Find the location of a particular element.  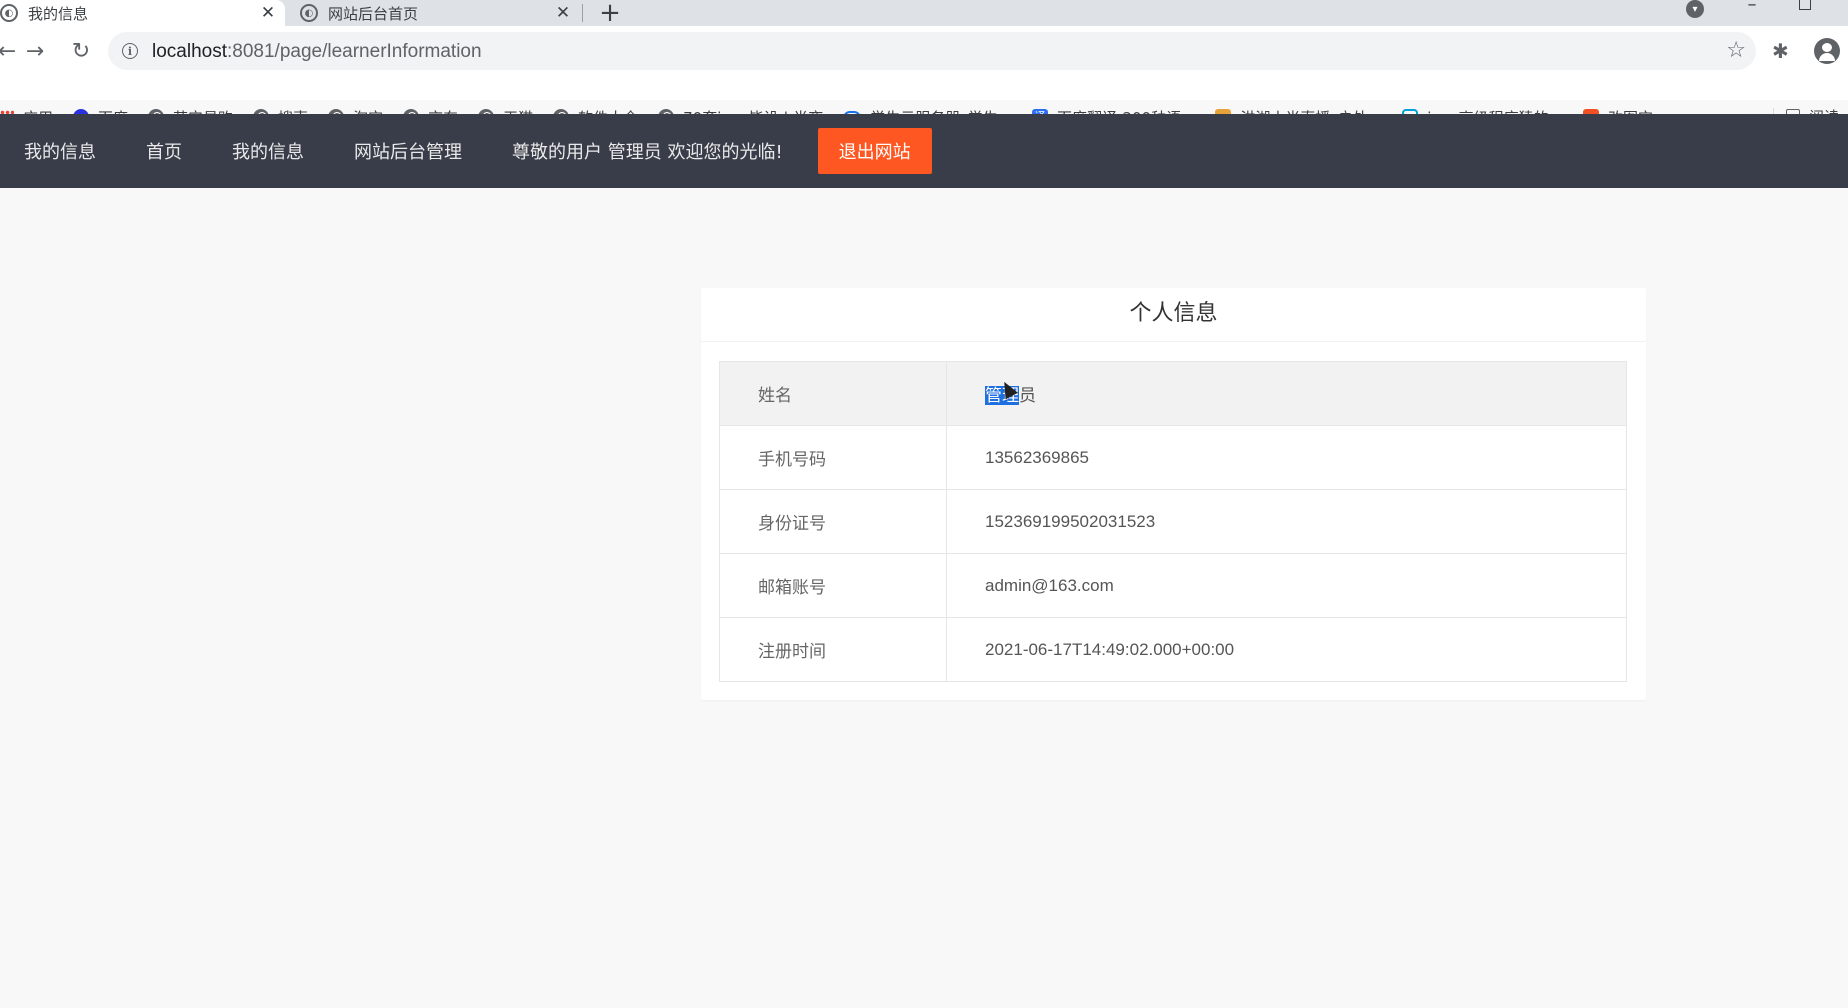

site-info-icon: i is located at coordinates (130, 51).